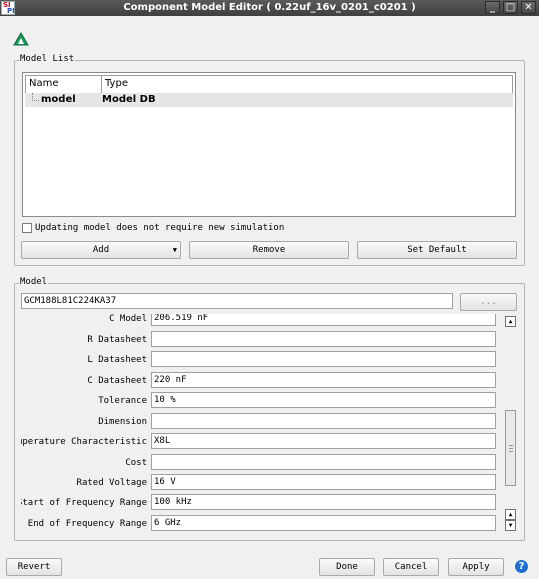 The height and width of the screenshot is (579, 539). I want to click on done-button: Done, so click(347, 567).